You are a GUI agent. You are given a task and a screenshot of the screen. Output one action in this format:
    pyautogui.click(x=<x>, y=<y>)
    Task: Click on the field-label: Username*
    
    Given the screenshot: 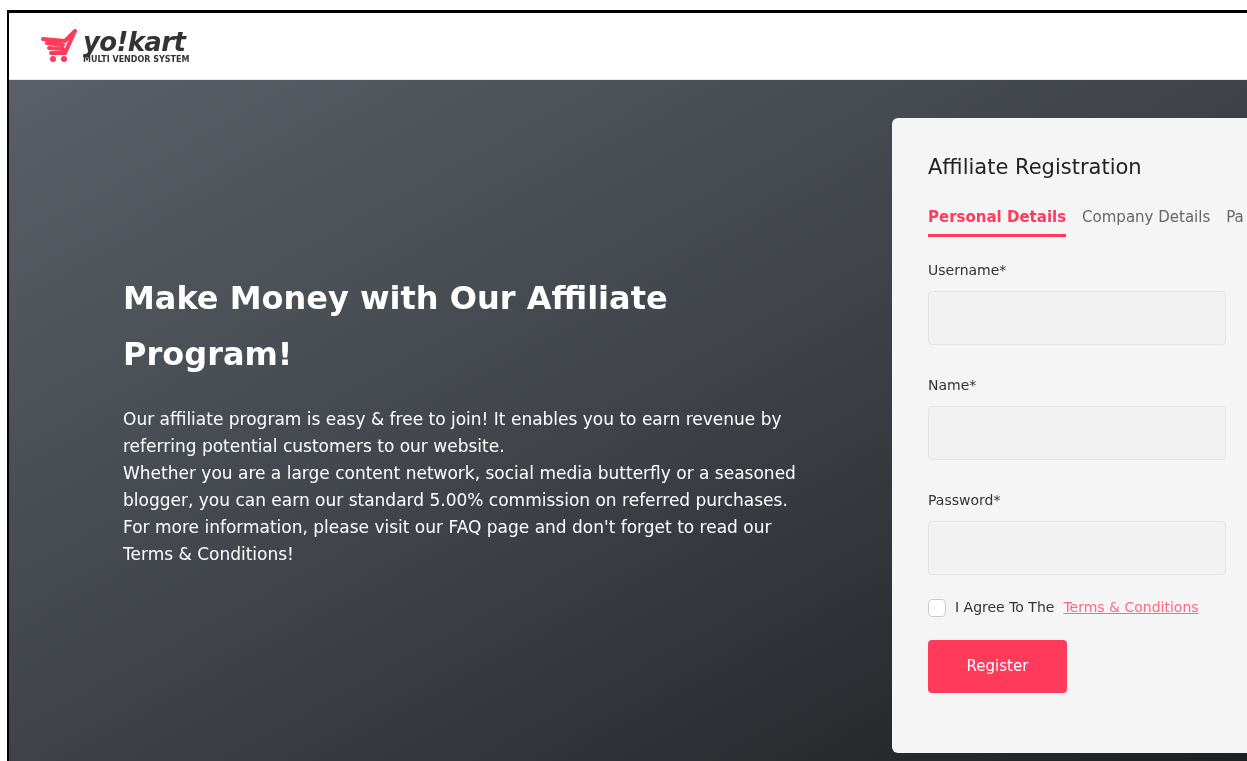 What is the action you would take?
    pyautogui.click(x=968, y=270)
    